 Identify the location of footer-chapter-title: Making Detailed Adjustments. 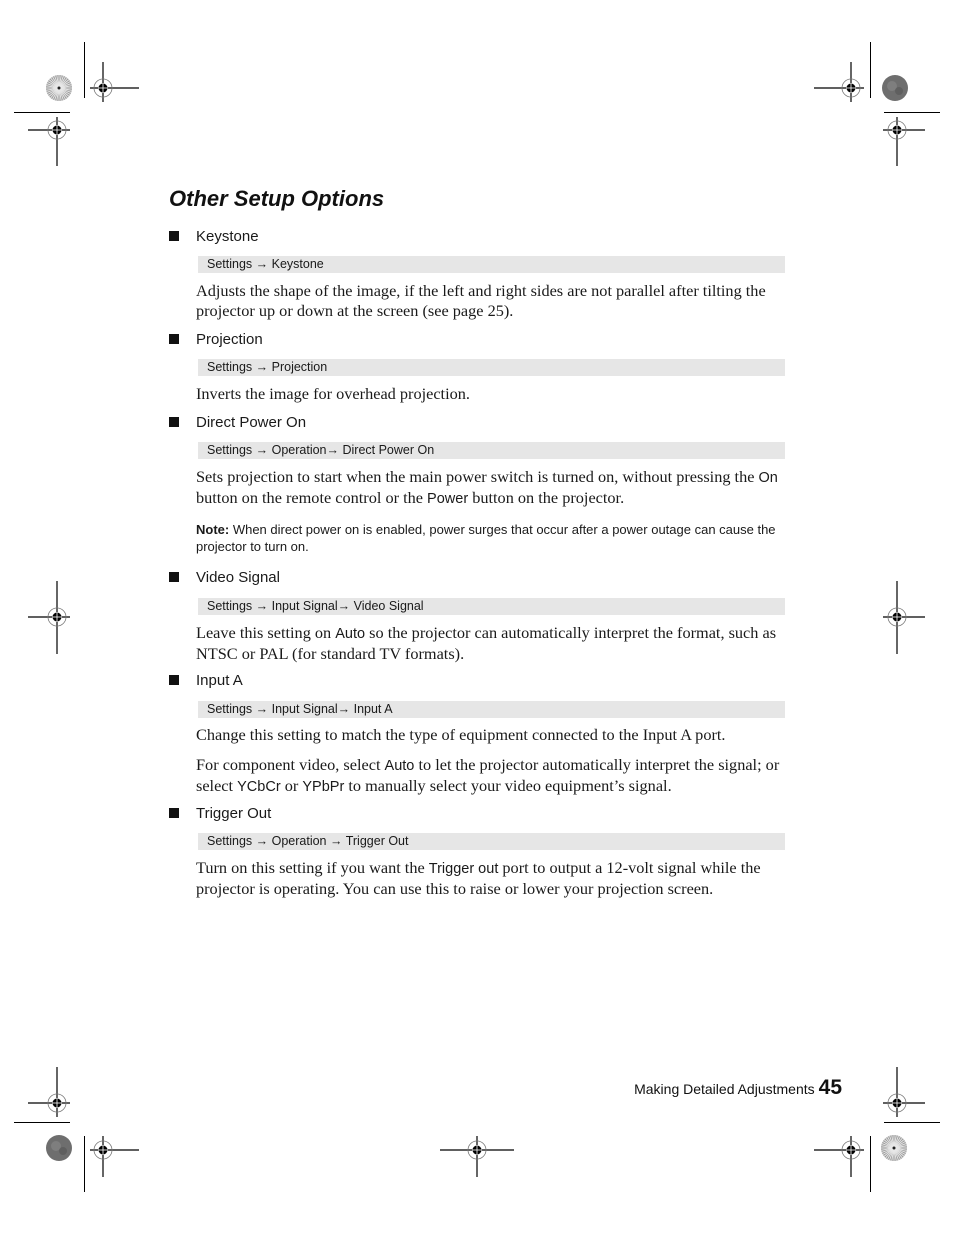
(724, 1089).